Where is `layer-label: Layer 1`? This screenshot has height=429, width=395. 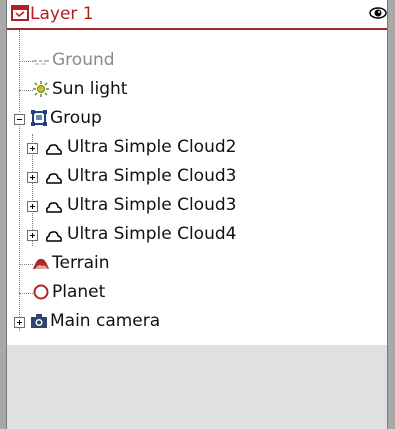 layer-label: Layer 1 is located at coordinates (62, 14).